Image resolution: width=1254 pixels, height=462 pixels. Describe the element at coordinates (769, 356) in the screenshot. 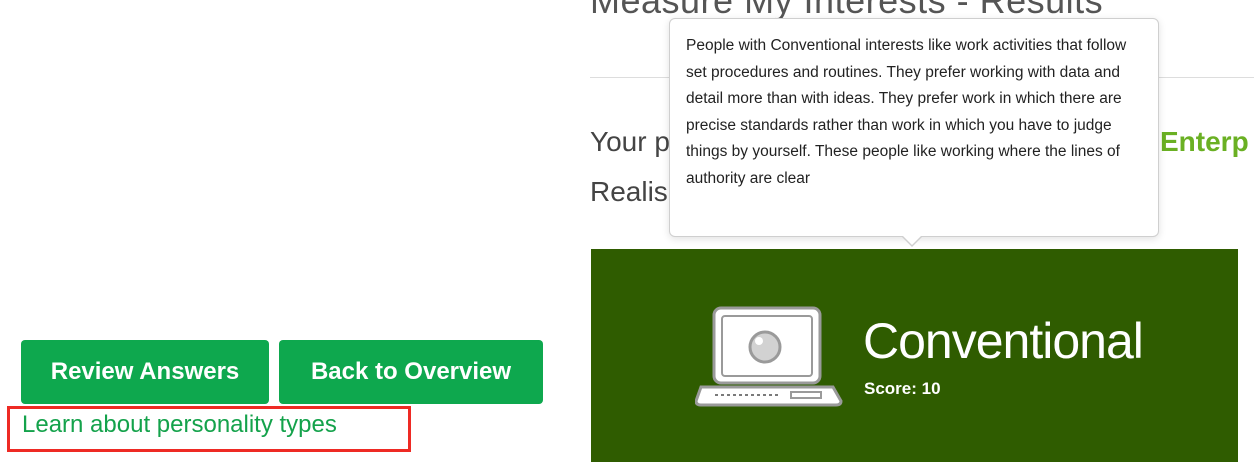

I see `laptop-icon` at that location.